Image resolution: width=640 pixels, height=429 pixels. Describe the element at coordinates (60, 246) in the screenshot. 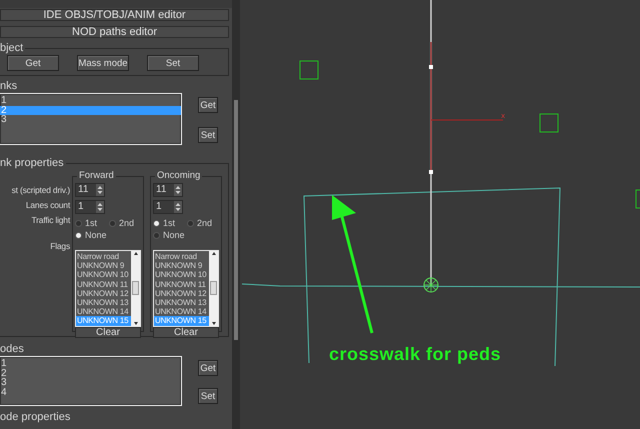

I see `property-label: Flags` at that location.